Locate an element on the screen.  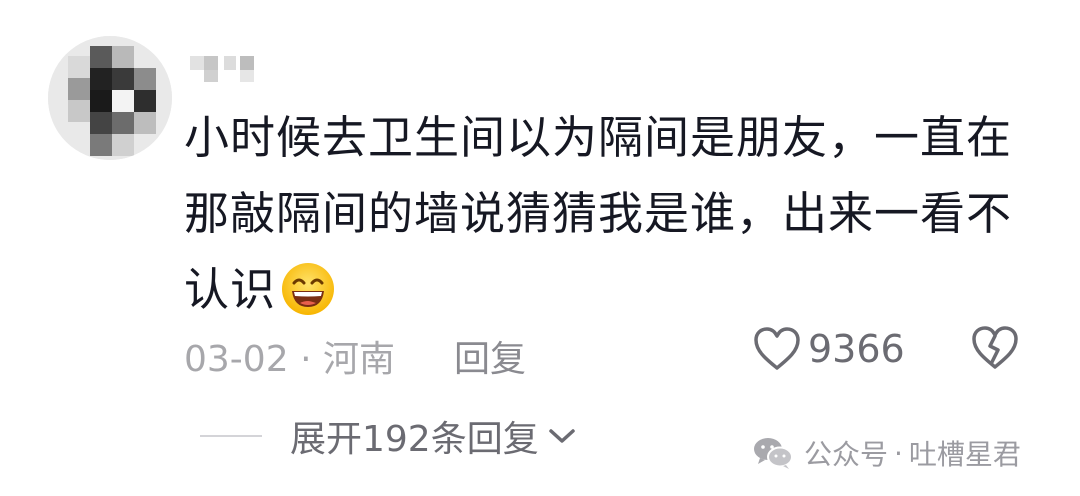
comment-line: 那敲隔间的墙说猜猜我是谁，出来一看不 is located at coordinates (598, 213).